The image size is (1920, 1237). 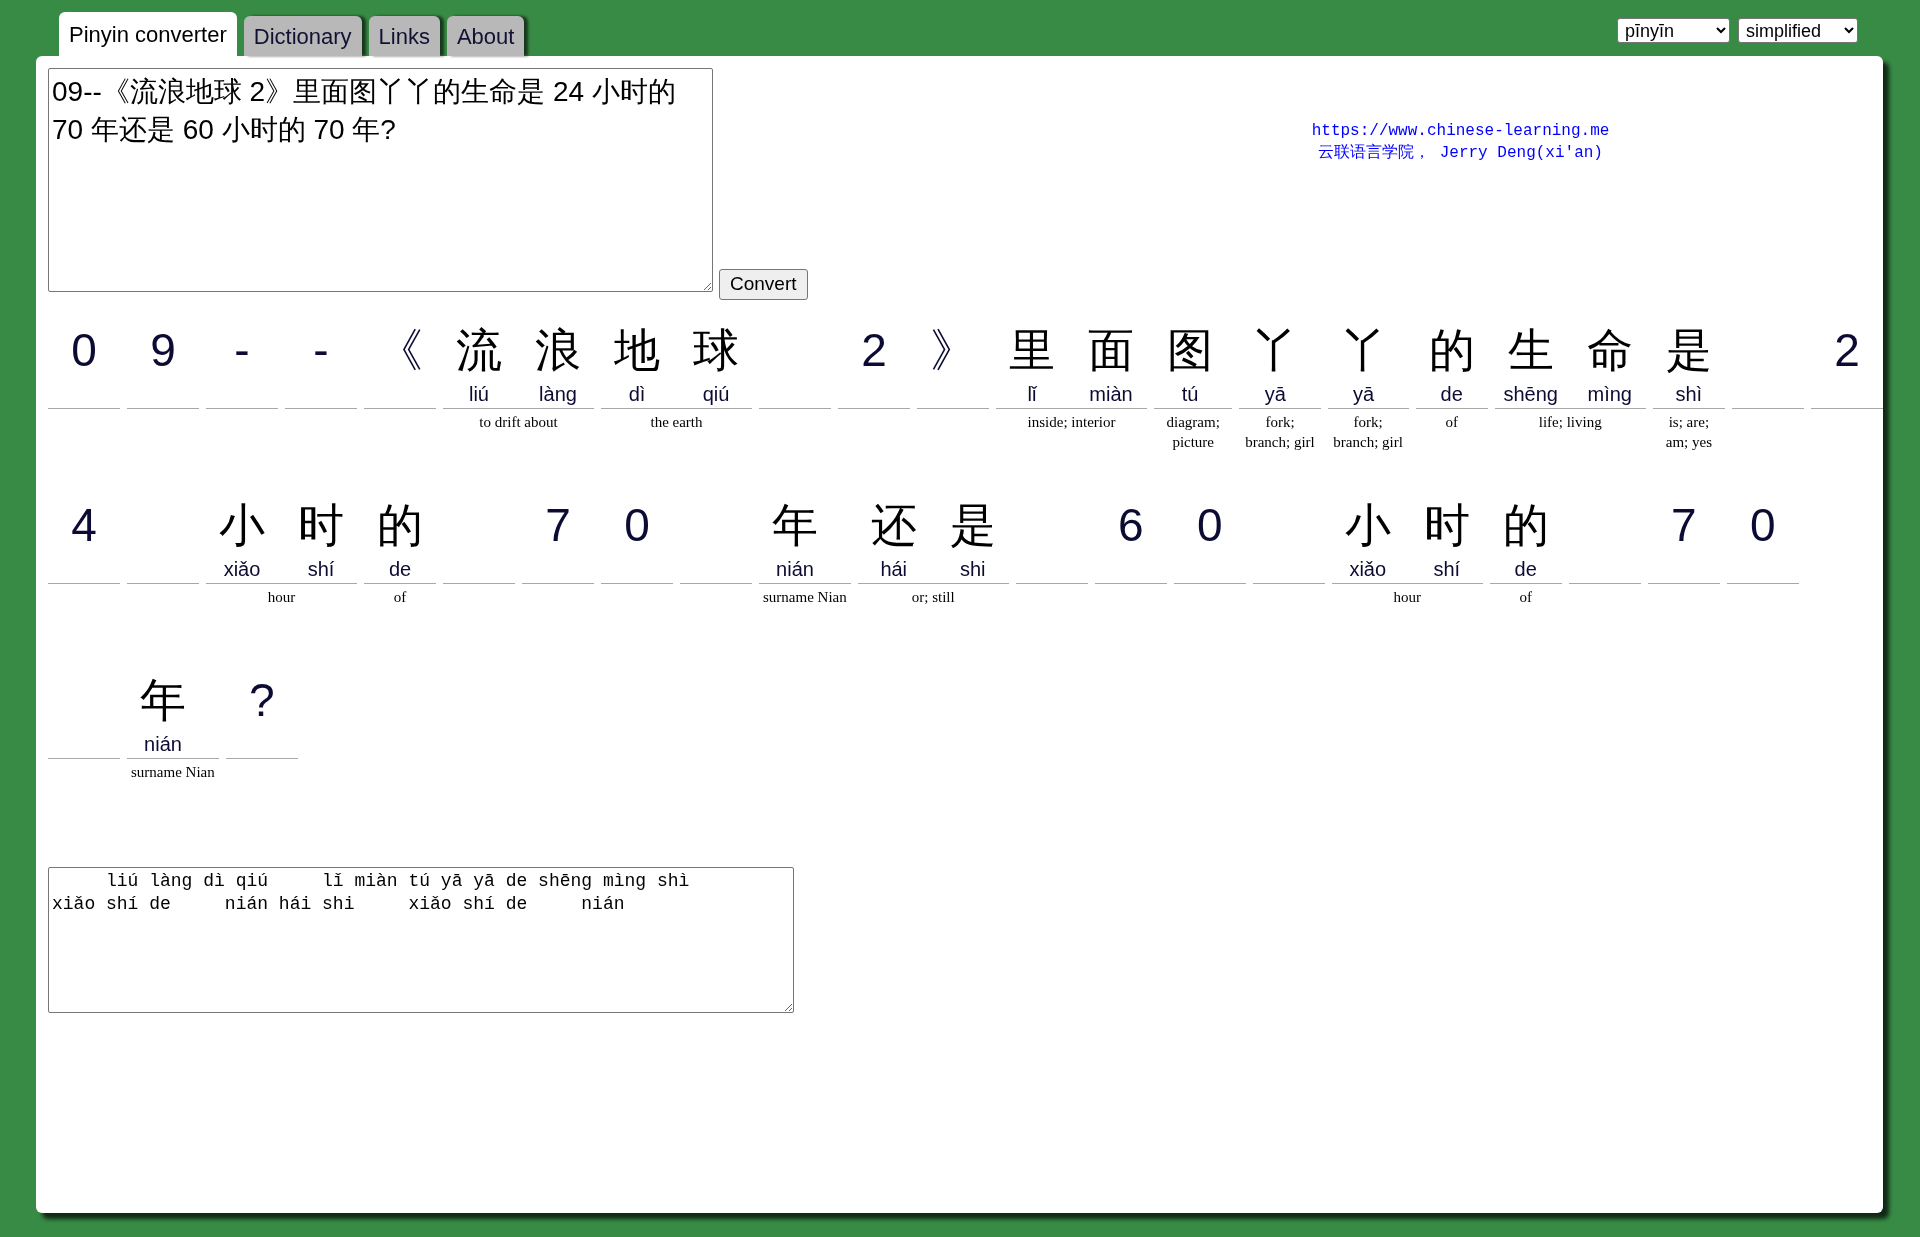 I want to click on pinyin-text: shēng, so click(x=1530, y=394).